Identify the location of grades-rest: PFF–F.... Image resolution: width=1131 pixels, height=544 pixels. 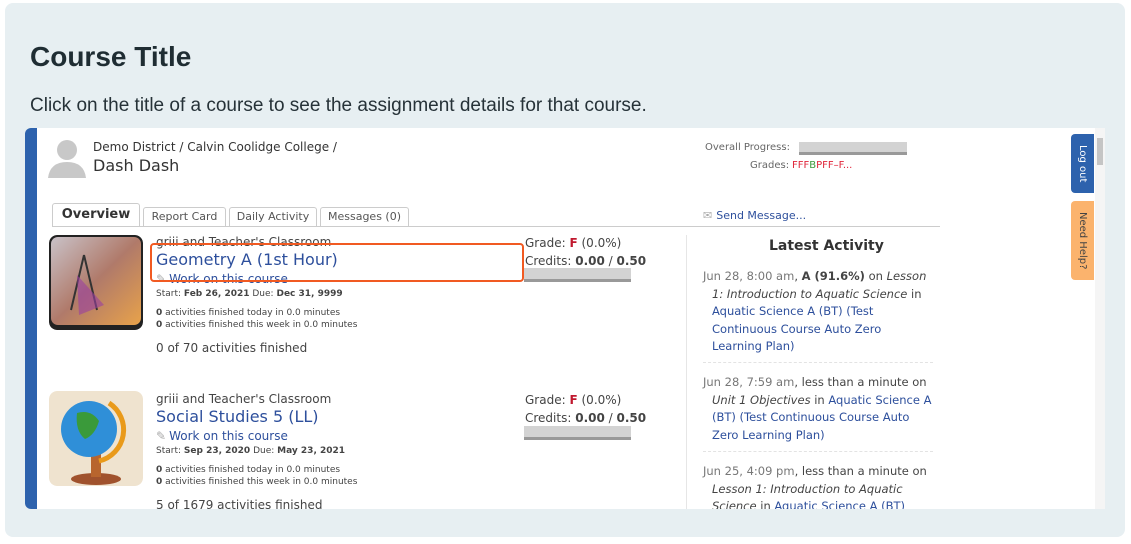
(834, 165).